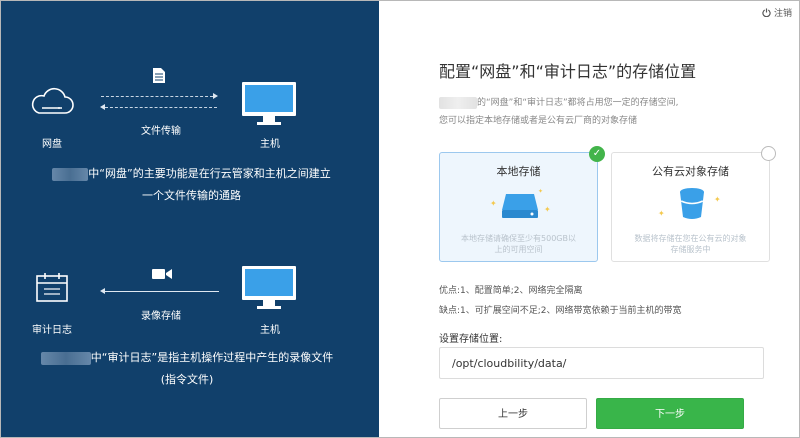 This screenshot has height=438, width=800. I want to click on page-title: 配置“网盘”和“审计日志”的存储位置, so click(568, 71).